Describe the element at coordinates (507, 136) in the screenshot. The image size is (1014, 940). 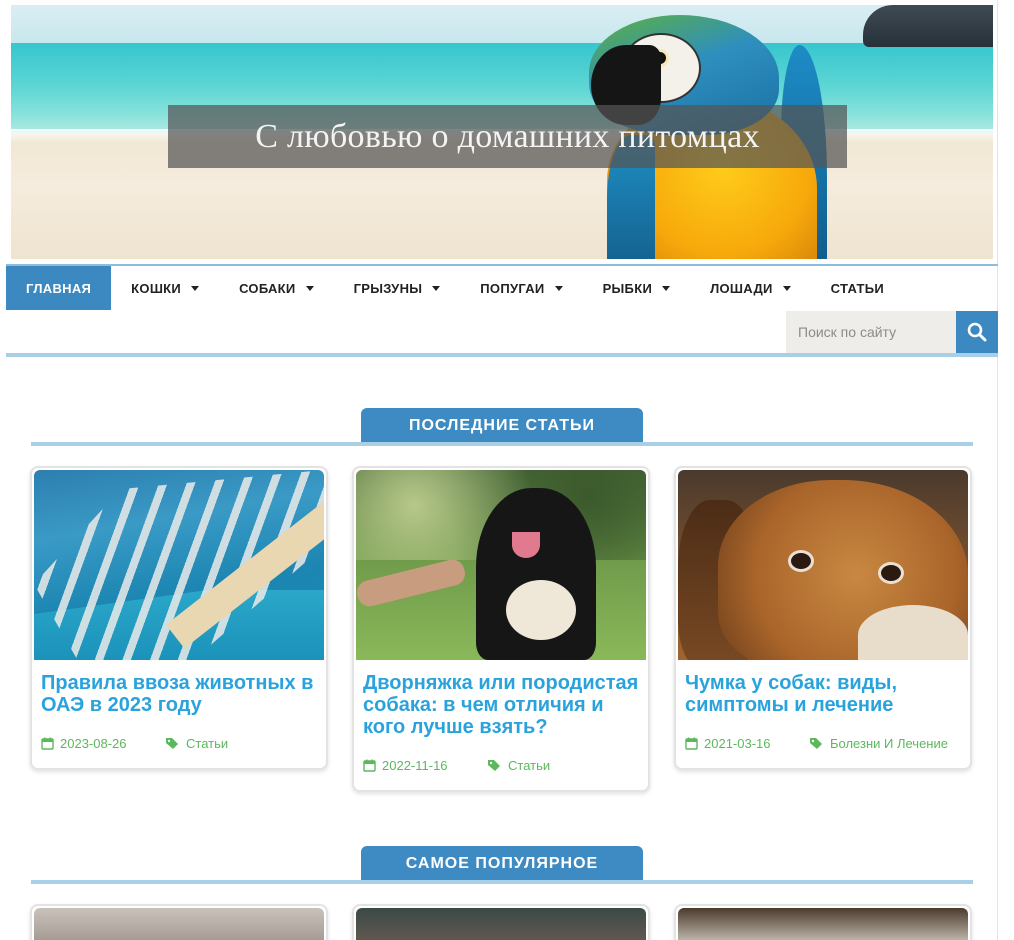
I see `site-title: С любовью о домашних питомцах` at that location.